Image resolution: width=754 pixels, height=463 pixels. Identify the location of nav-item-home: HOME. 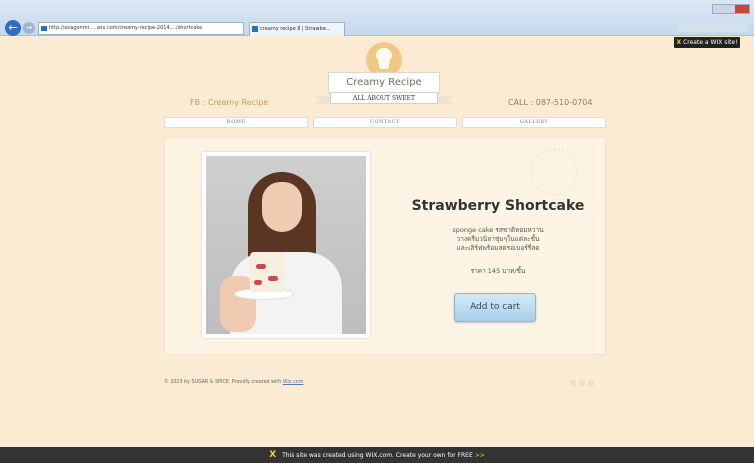
(236, 122).